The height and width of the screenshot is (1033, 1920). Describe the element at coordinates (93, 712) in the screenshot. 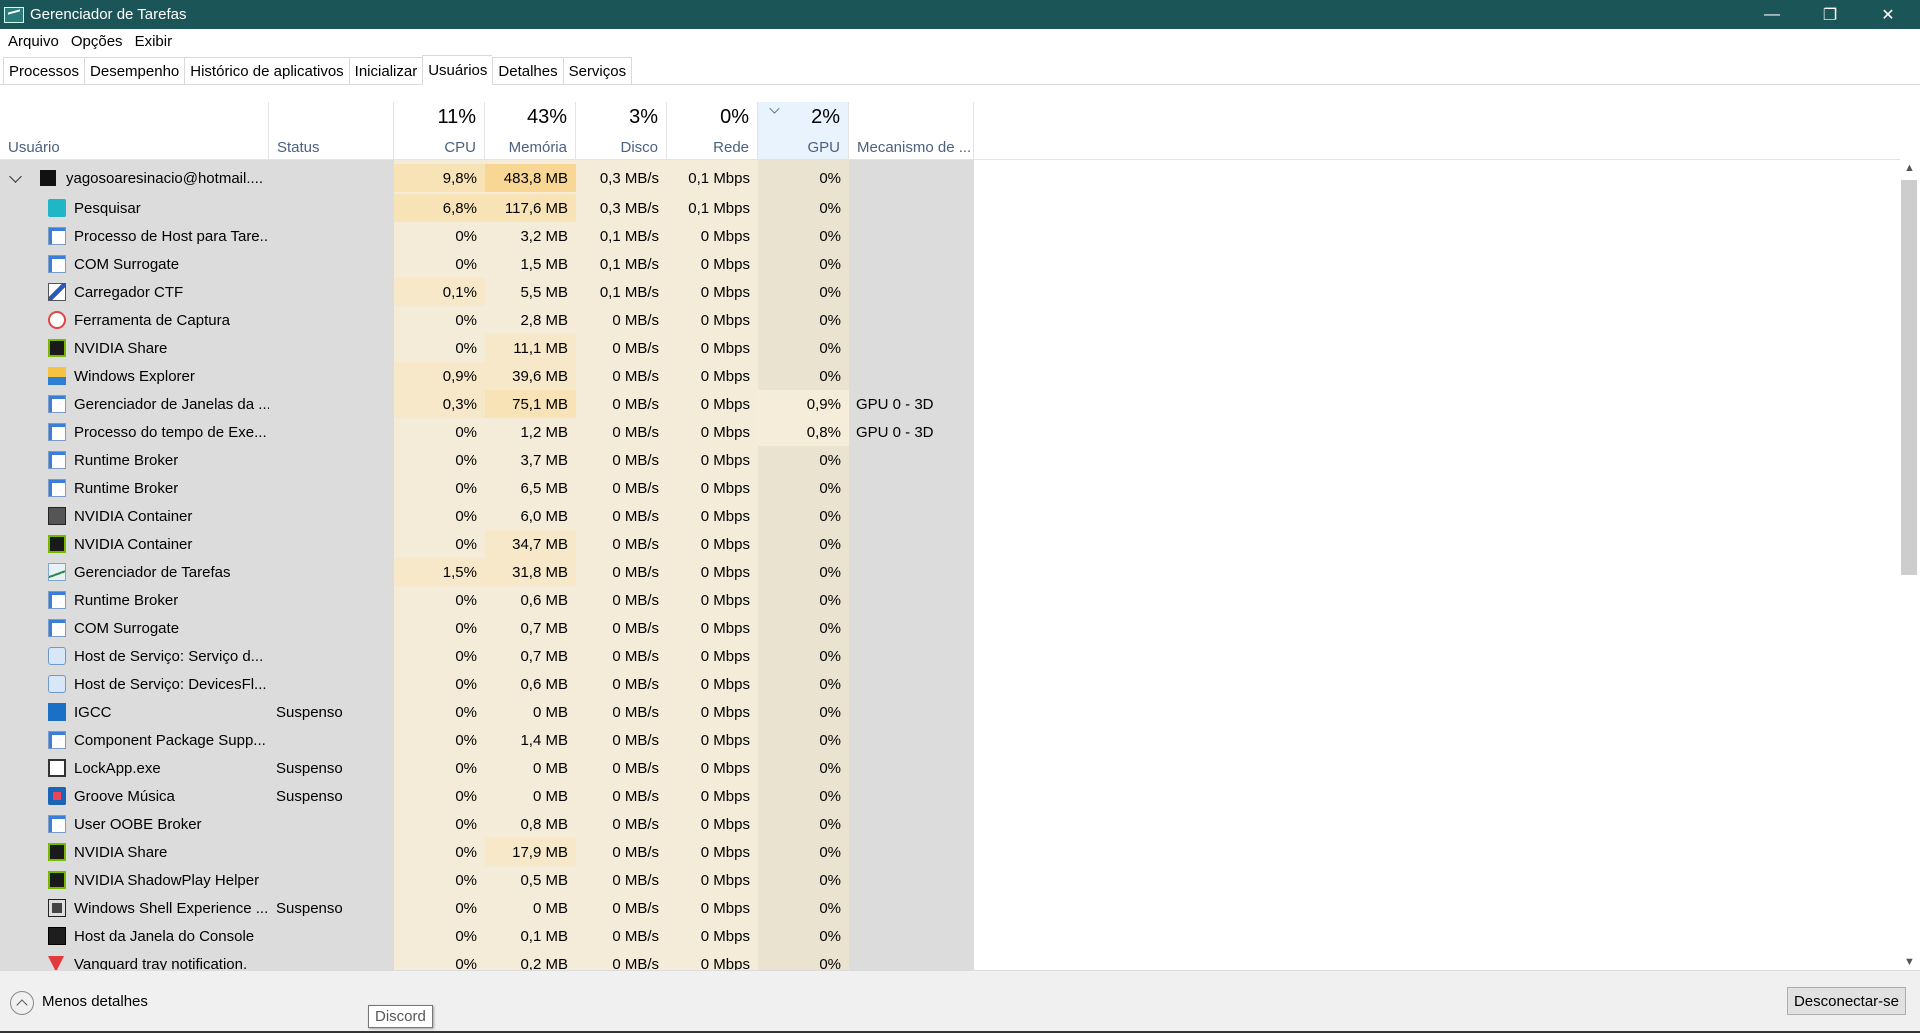

I see `process-name: IGCC` at that location.